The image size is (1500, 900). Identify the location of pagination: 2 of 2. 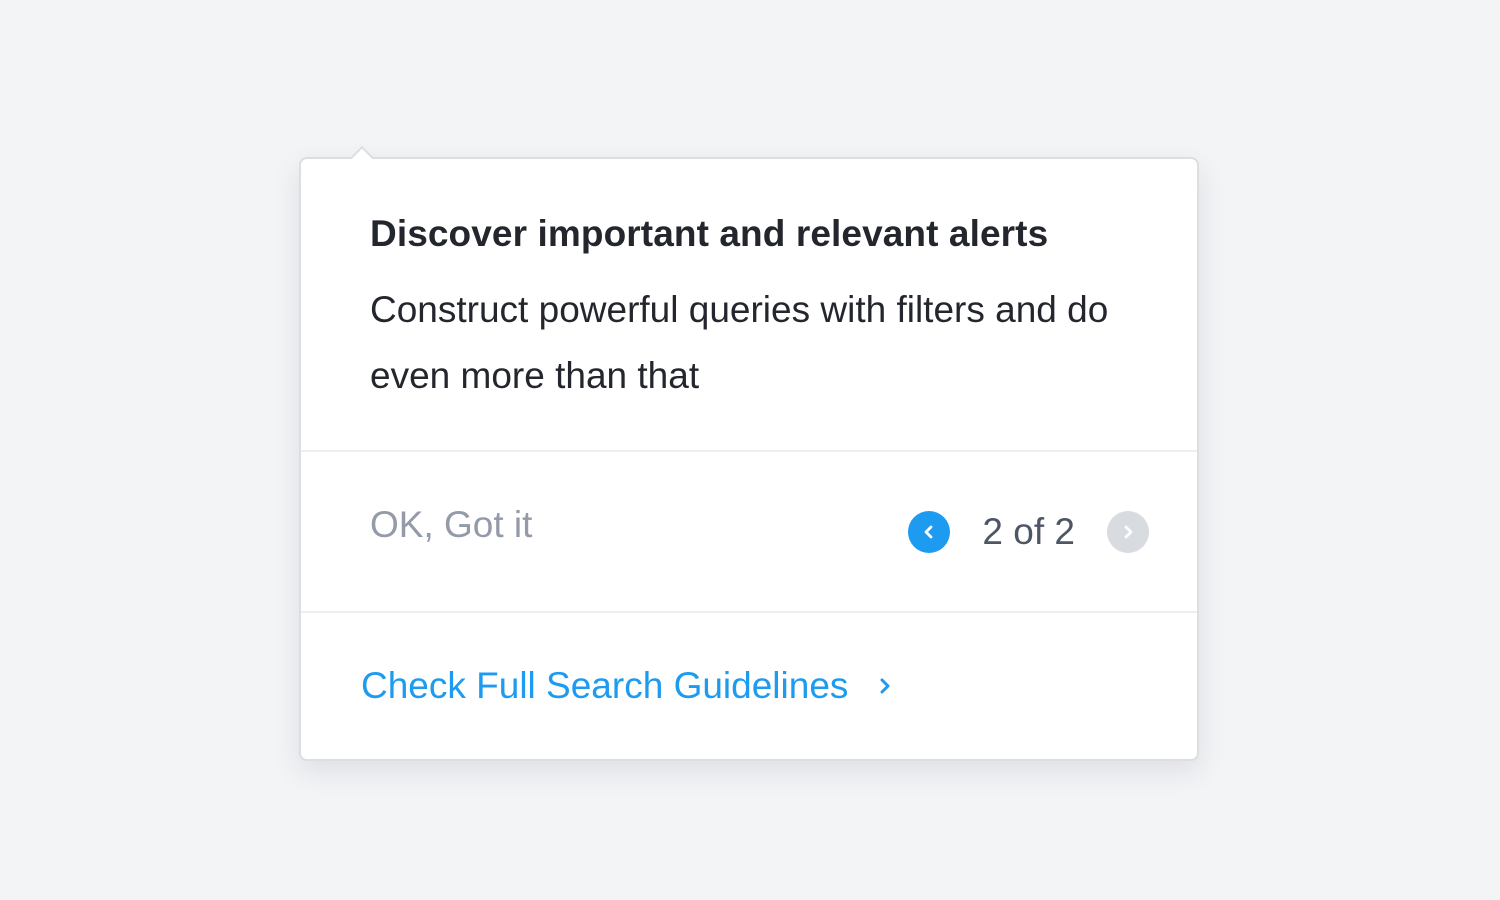
(1028, 532).